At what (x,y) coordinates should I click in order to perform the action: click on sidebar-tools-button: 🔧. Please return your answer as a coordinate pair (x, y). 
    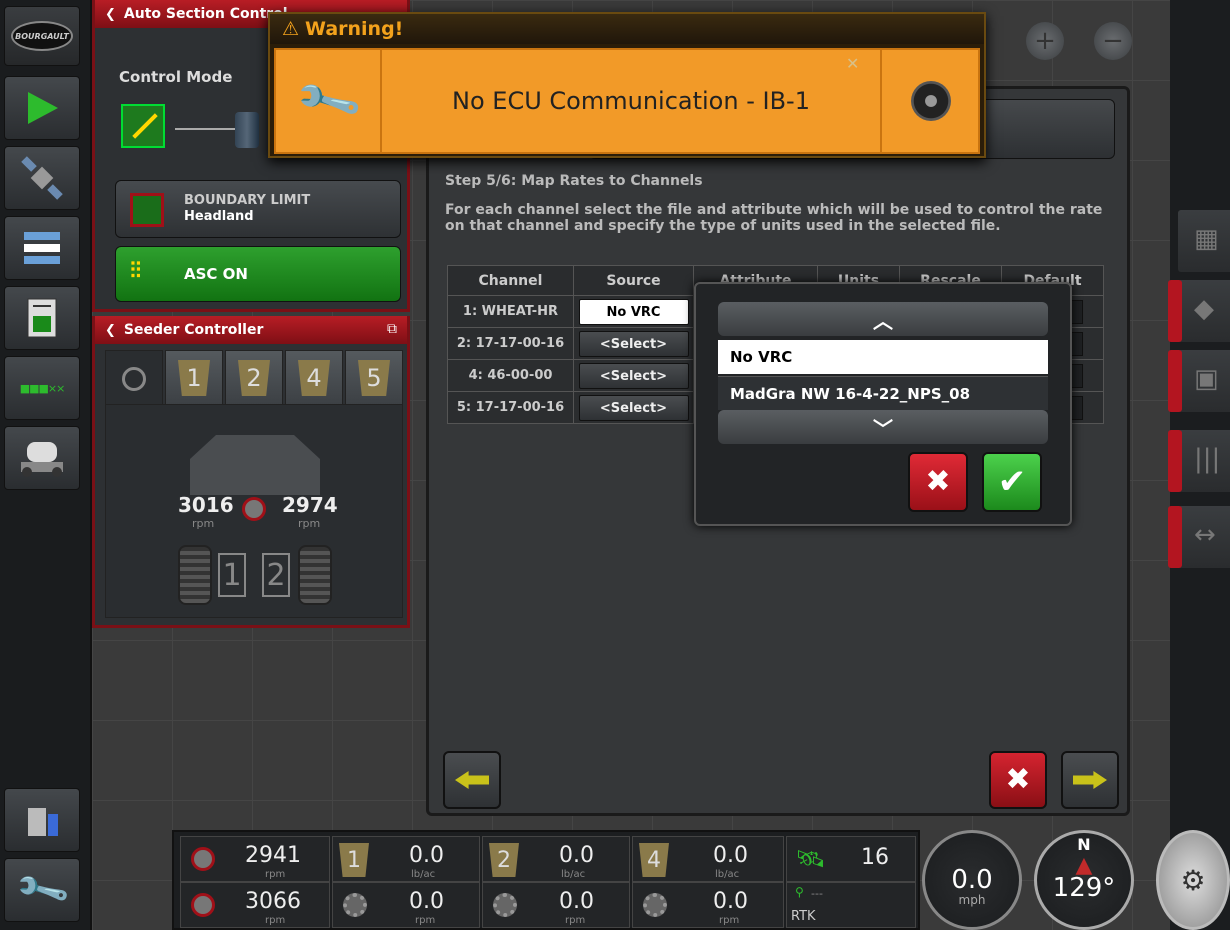
    Looking at the image, I should click on (42, 890).